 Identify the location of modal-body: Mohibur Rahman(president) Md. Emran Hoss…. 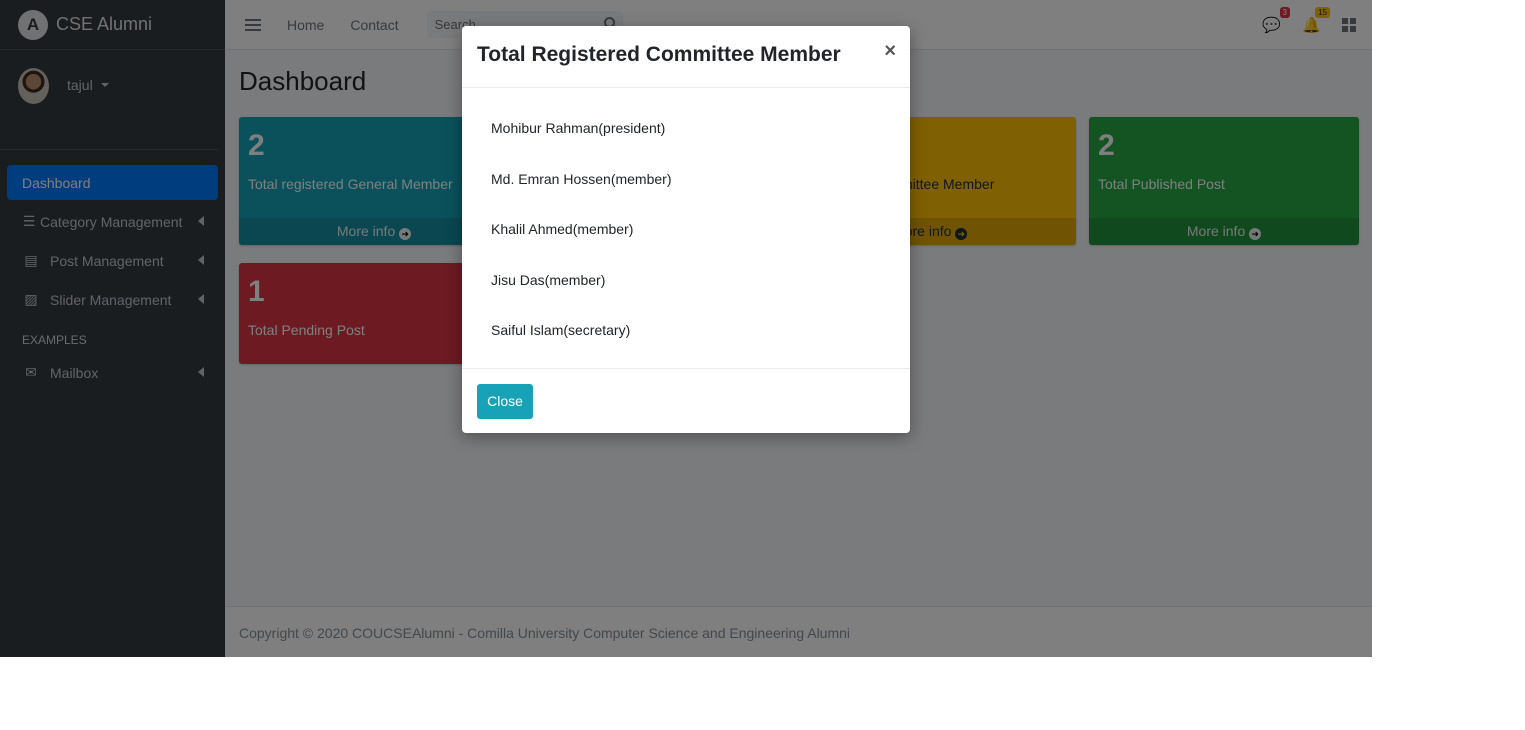
(686, 228).